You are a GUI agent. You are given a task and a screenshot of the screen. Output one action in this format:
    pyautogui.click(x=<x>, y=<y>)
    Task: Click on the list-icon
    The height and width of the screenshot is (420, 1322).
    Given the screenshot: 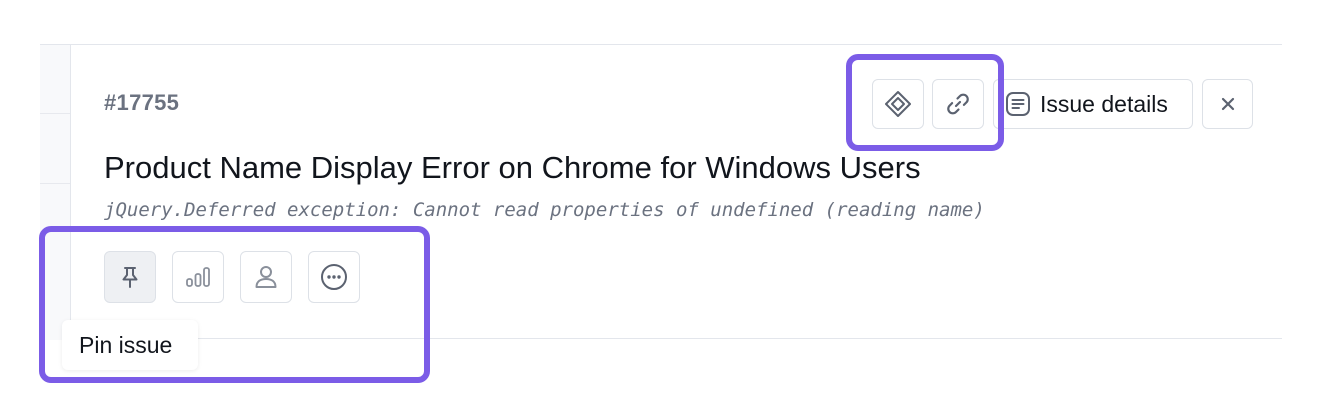 What is the action you would take?
    pyautogui.click(x=1018, y=104)
    